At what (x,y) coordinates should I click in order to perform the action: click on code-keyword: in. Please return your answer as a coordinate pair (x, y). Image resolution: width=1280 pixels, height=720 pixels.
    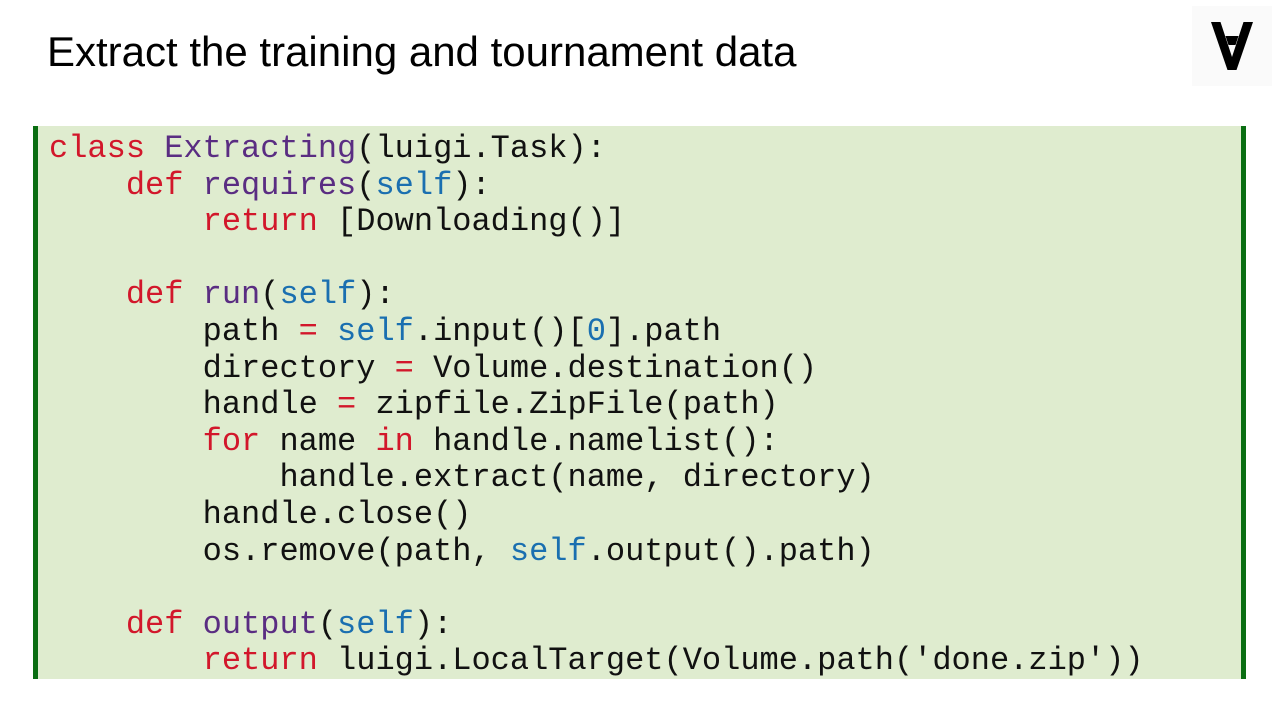
    Looking at the image, I should click on (394, 441).